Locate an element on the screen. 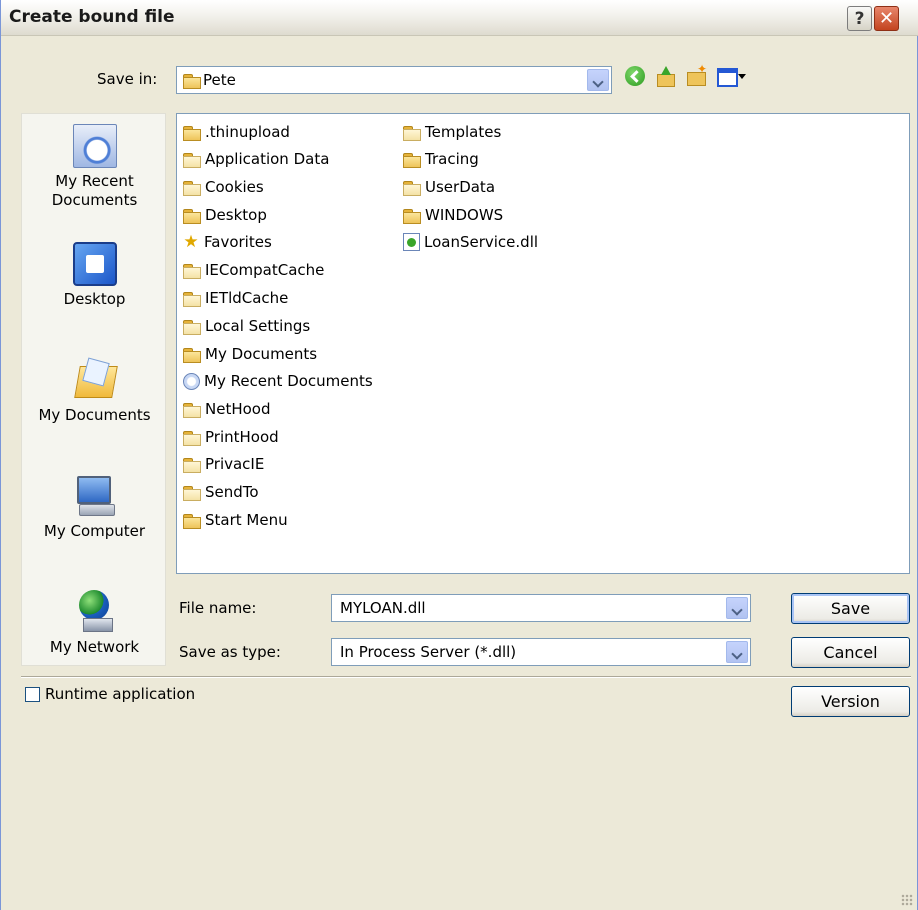 The width and height of the screenshot is (918, 910). list-item-label: Cookies is located at coordinates (234, 187).